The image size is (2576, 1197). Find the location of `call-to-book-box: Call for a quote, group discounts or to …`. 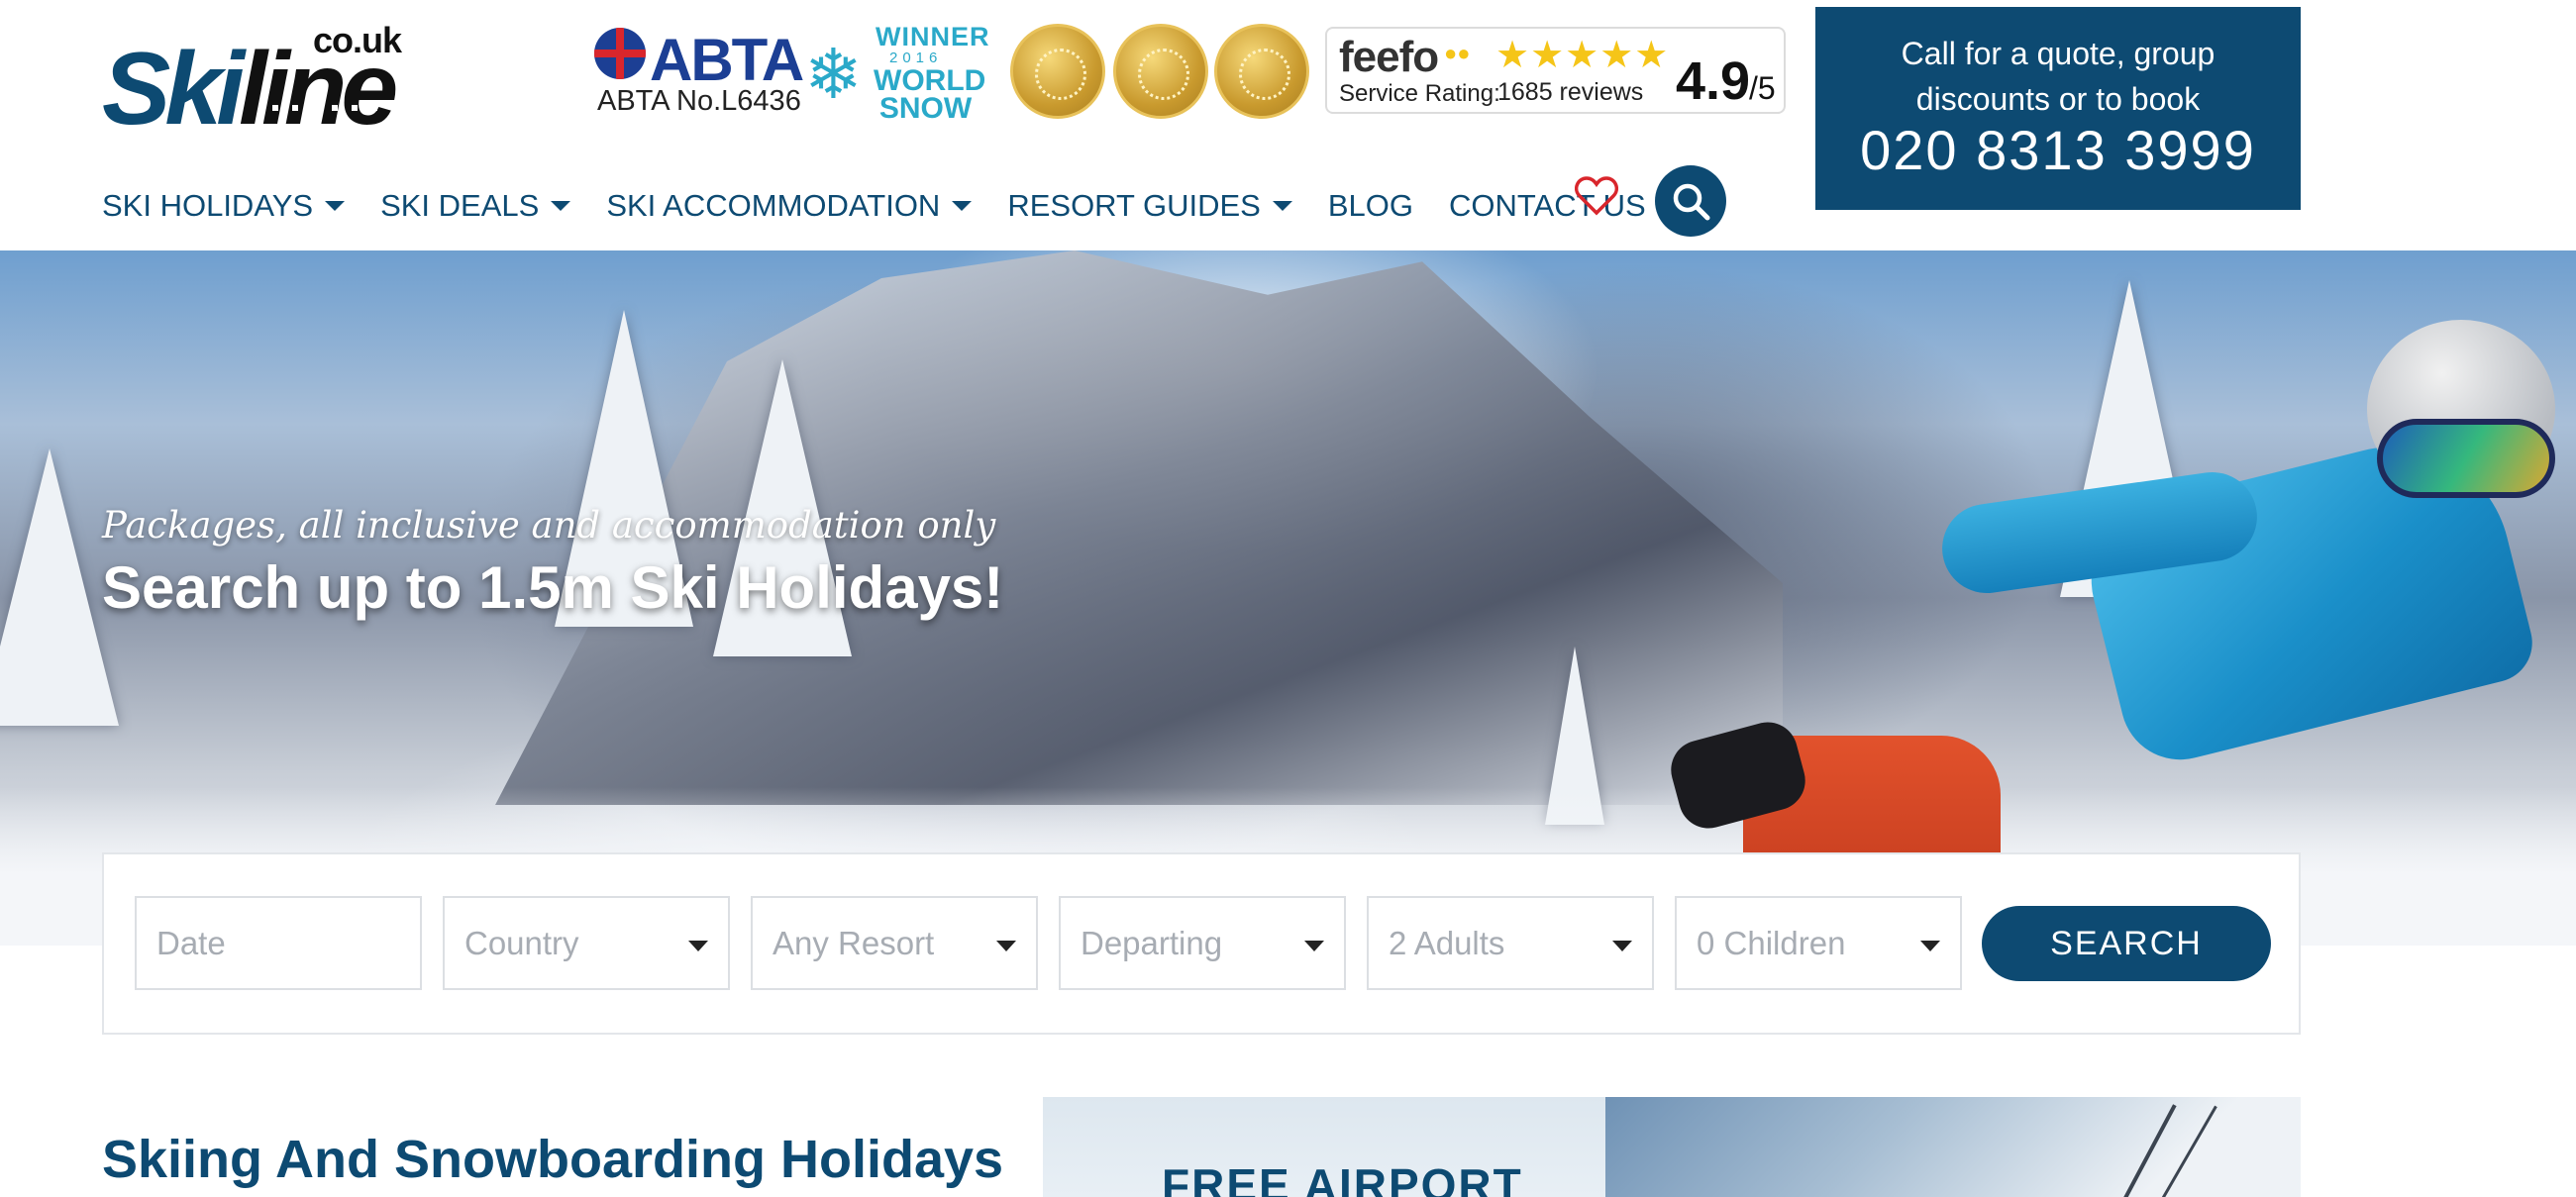

call-to-book-box: Call for a quote, group discounts or to … is located at coordinates (2058, 108).